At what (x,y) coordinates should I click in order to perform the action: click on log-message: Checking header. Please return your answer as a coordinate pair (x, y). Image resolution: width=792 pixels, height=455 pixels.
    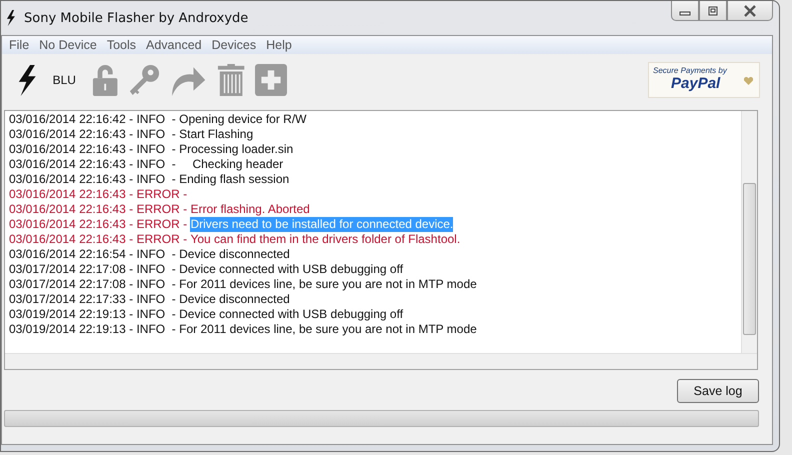
    Looking at the image, I should click on (237, 164).